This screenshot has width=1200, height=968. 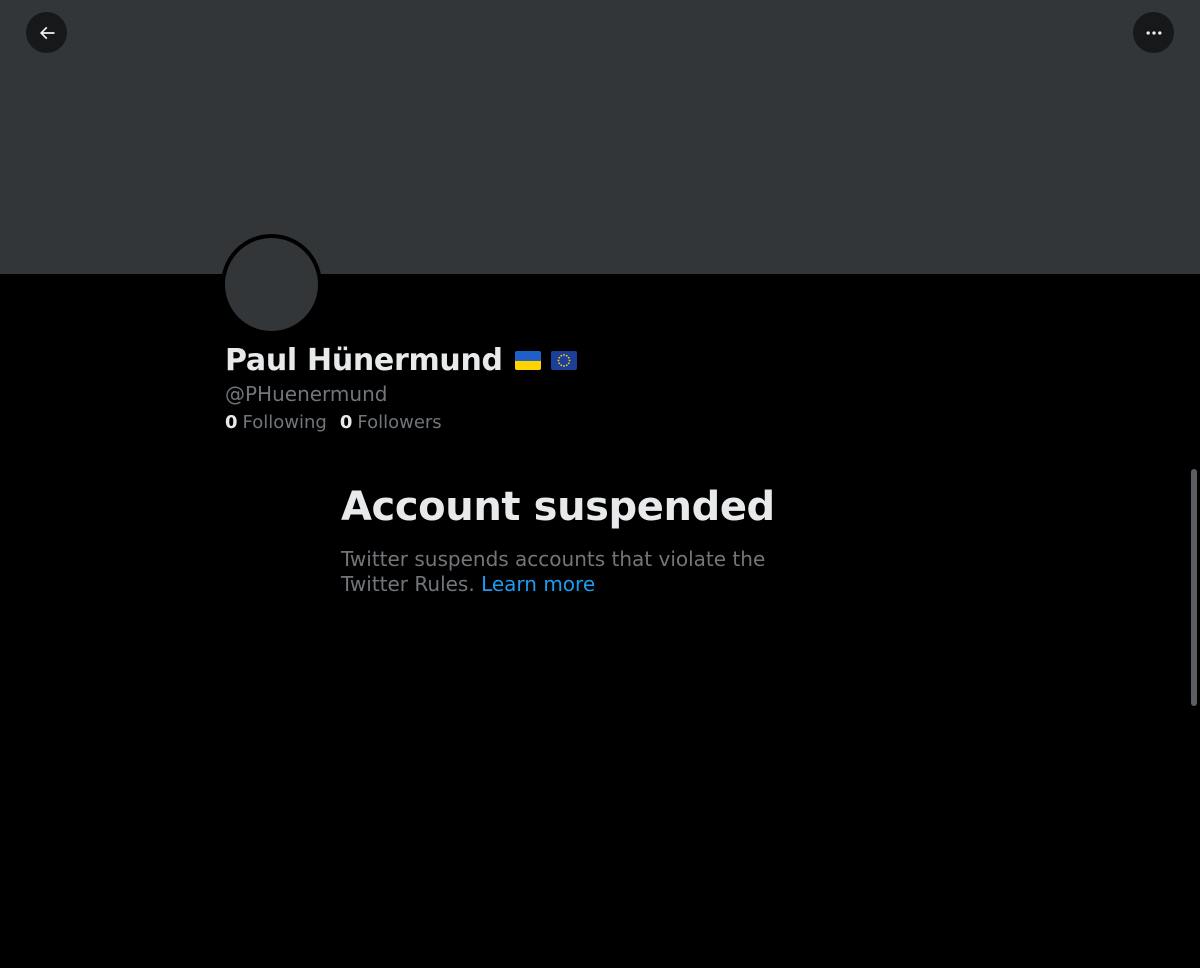 I want to click on suspended-title: Account suspended, so click(x=558, y=507).